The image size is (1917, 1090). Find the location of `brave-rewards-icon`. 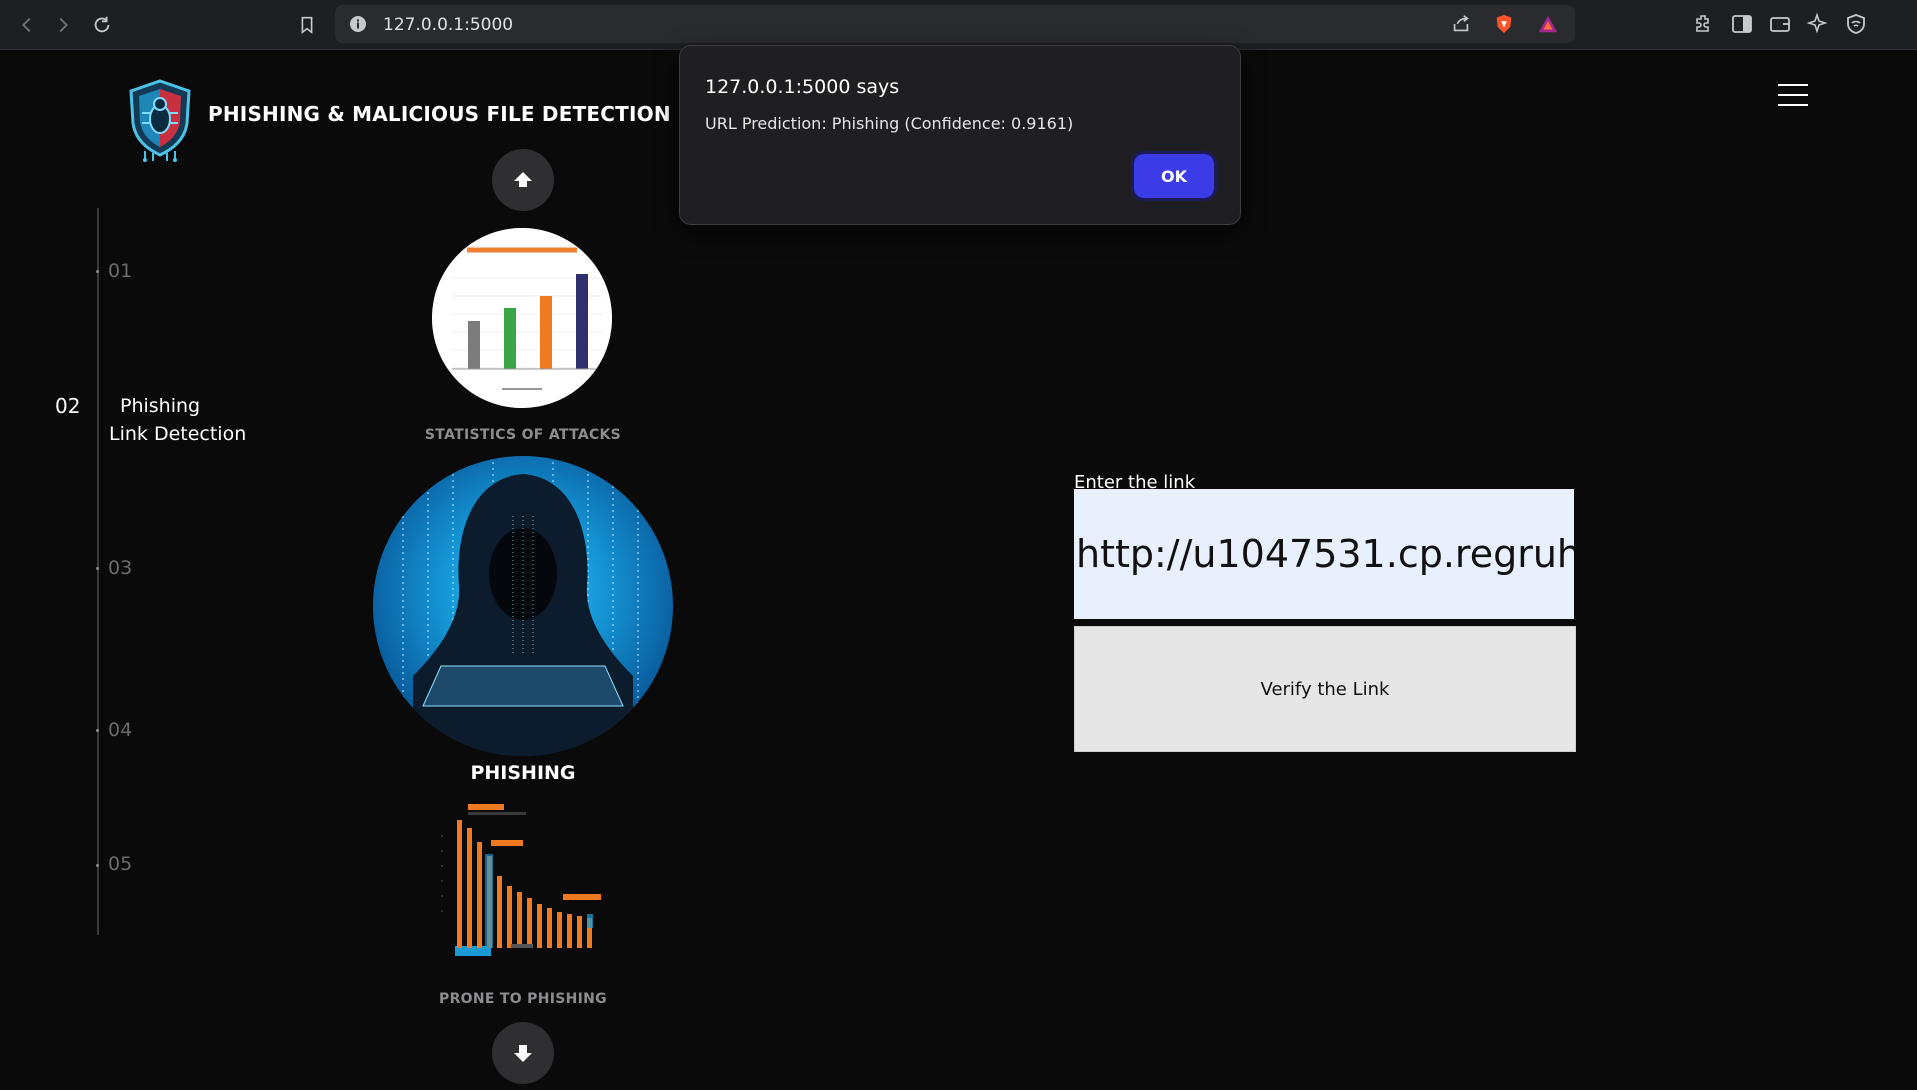

brave-rewards-icon is located at coordinates (1548, 24).